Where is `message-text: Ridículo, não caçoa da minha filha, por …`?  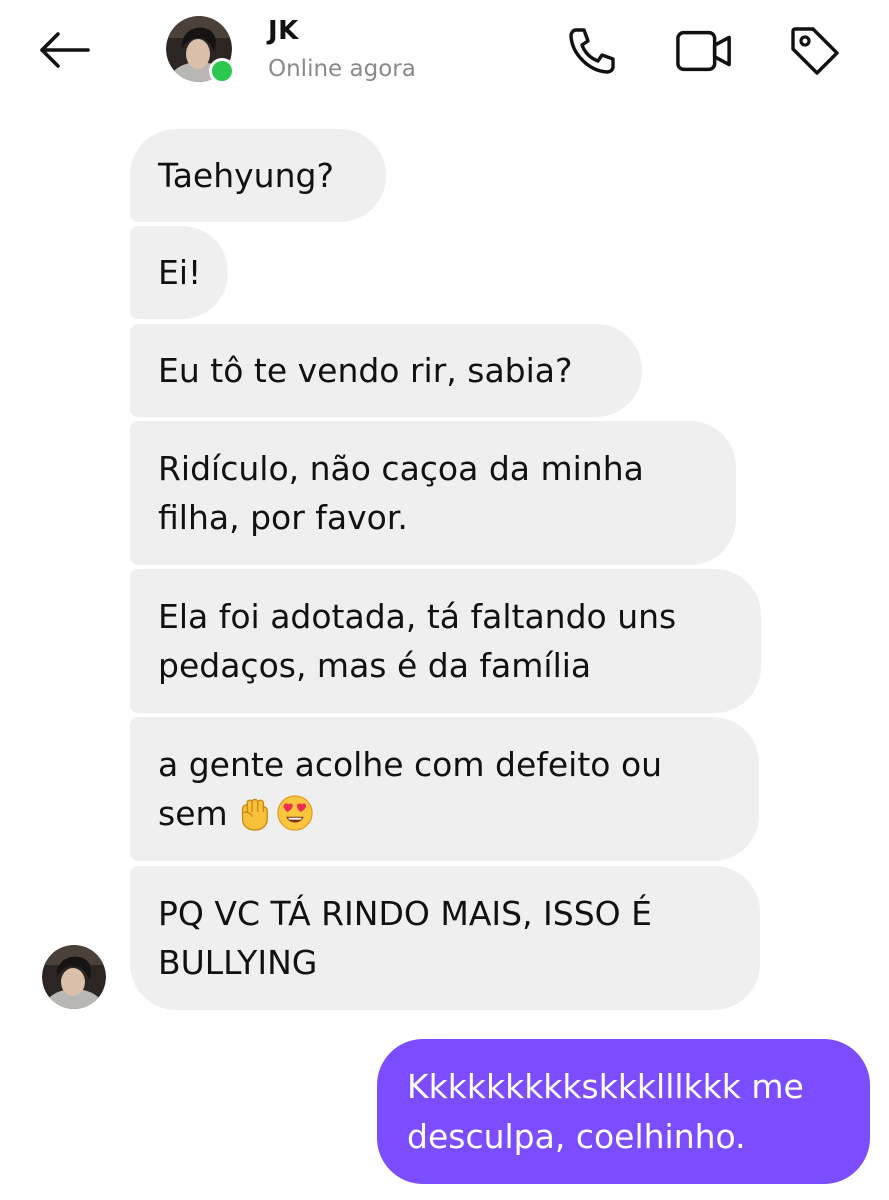
message-text: Ridículo, não caçoa da minha filha, por … is located at coordinates (401, 493).